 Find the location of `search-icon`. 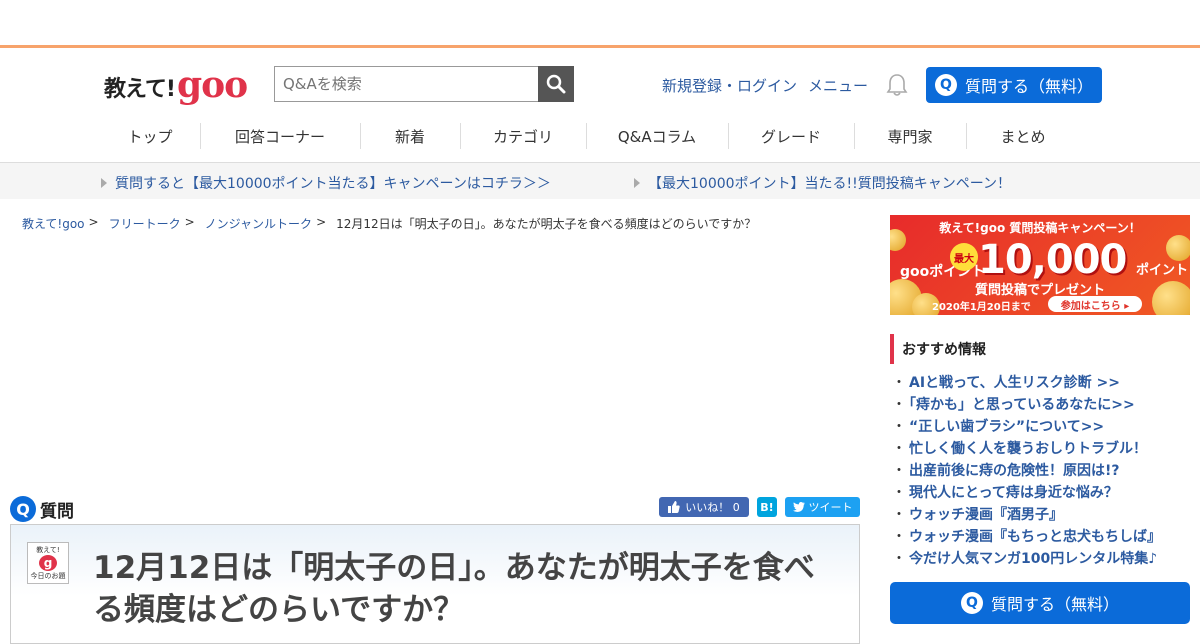

search-icon is located at coordinates (556, 84).